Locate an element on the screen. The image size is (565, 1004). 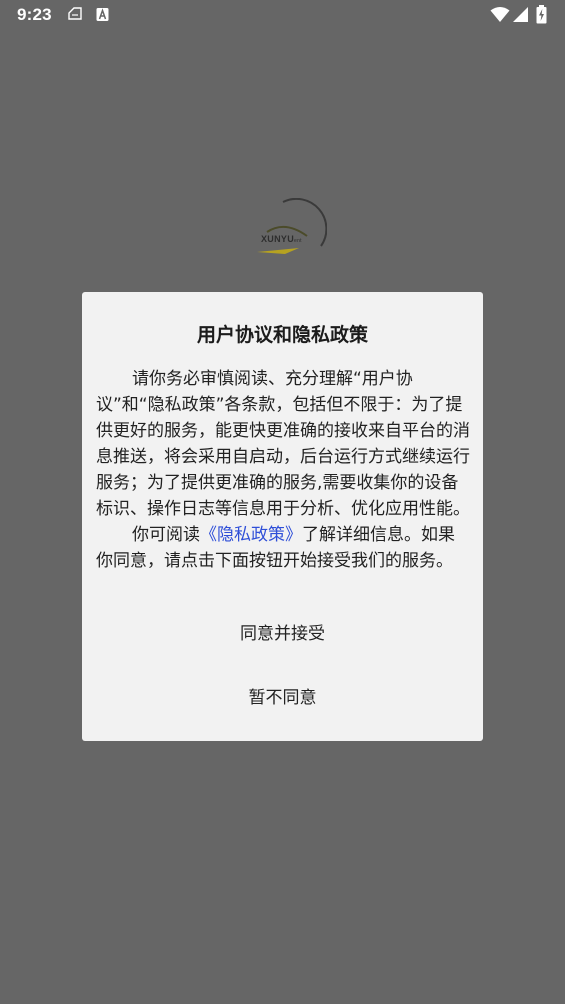
cellular-signal-icon is located at coordinates (520, 16).